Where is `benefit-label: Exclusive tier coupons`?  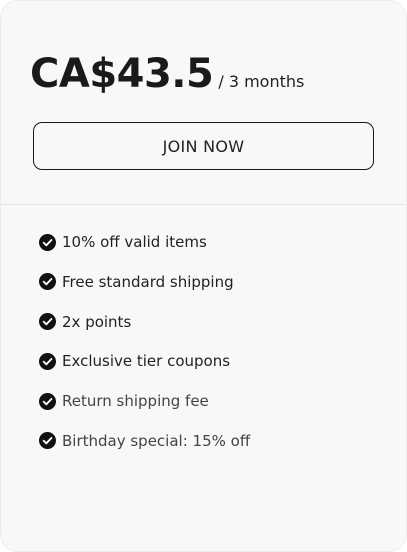 benefit-label: Exclusive tier coupons is located at coordinates (146, 361).